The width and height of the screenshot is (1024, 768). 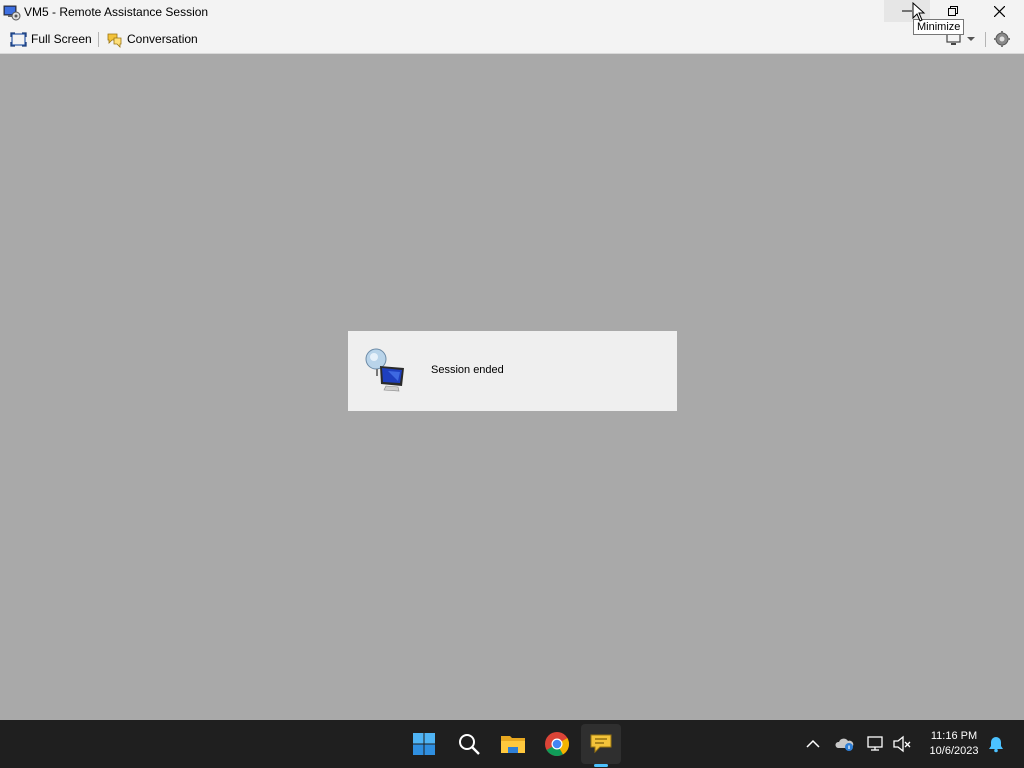 I want to click on title-bar: VM5 - Remote Assistance Session, so click(x=512, y=12).